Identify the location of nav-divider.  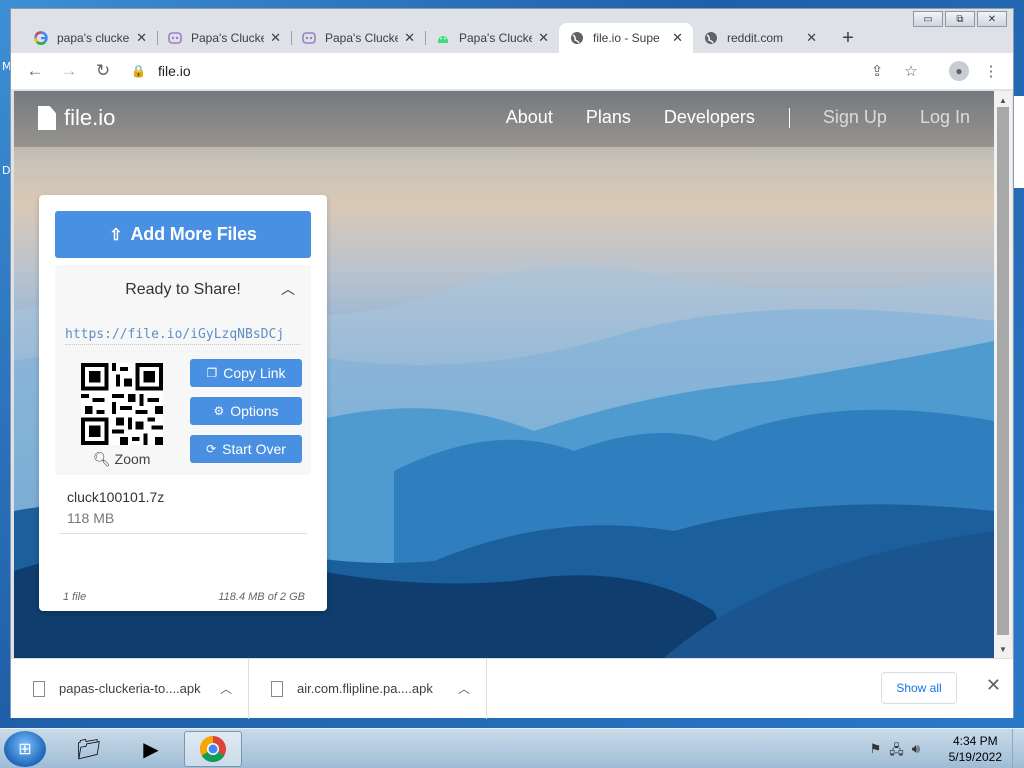
(789, 117).